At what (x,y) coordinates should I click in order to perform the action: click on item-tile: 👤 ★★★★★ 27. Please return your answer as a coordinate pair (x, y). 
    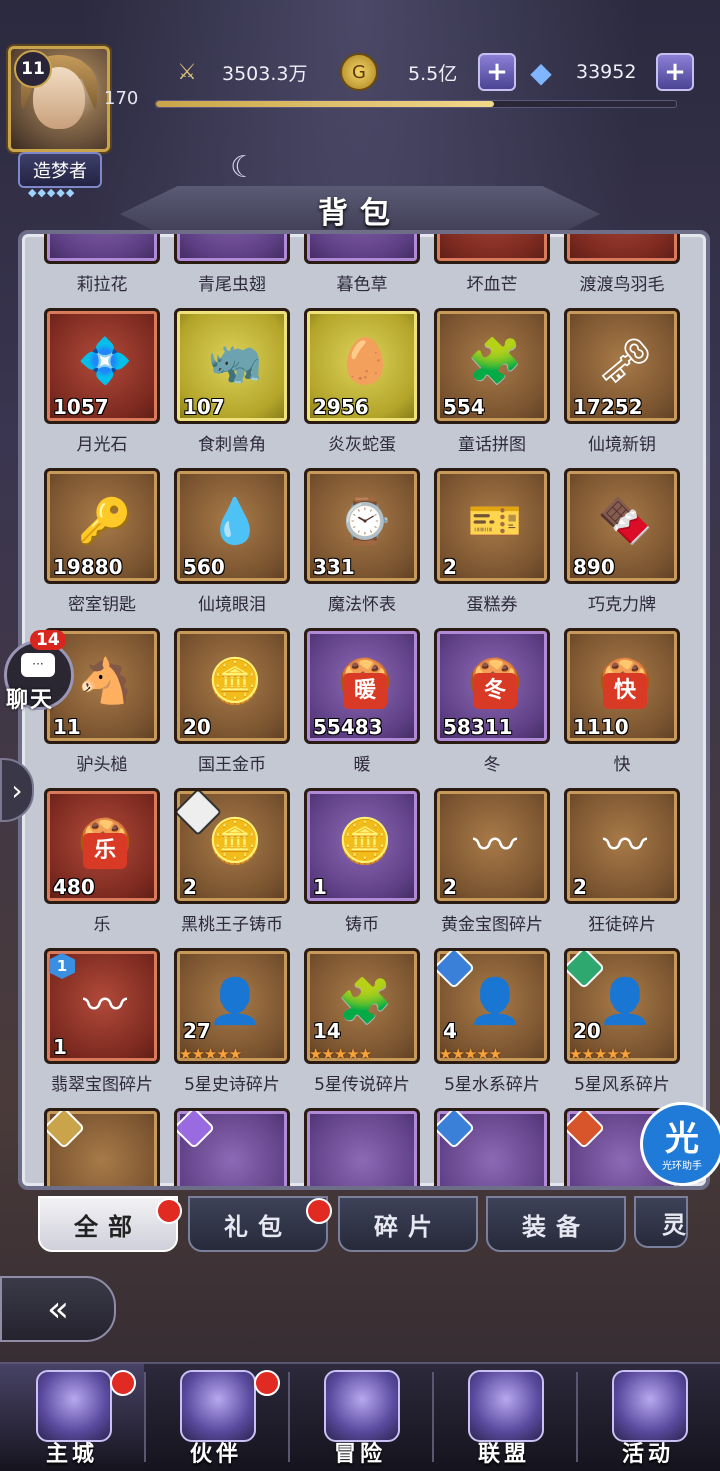
    Looking at the image, I should click on (232, 1006).